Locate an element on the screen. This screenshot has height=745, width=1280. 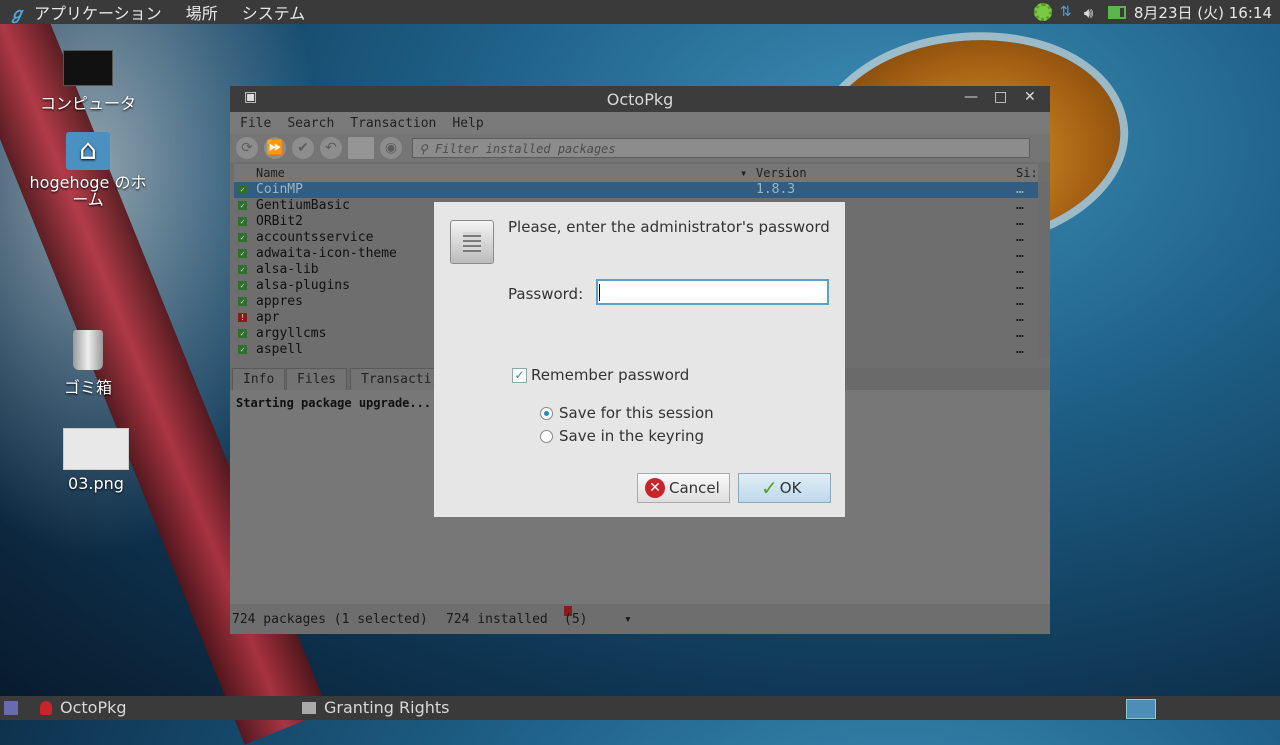
desktop-icon-label: コンピュータ is located at coordinates (87, 103).